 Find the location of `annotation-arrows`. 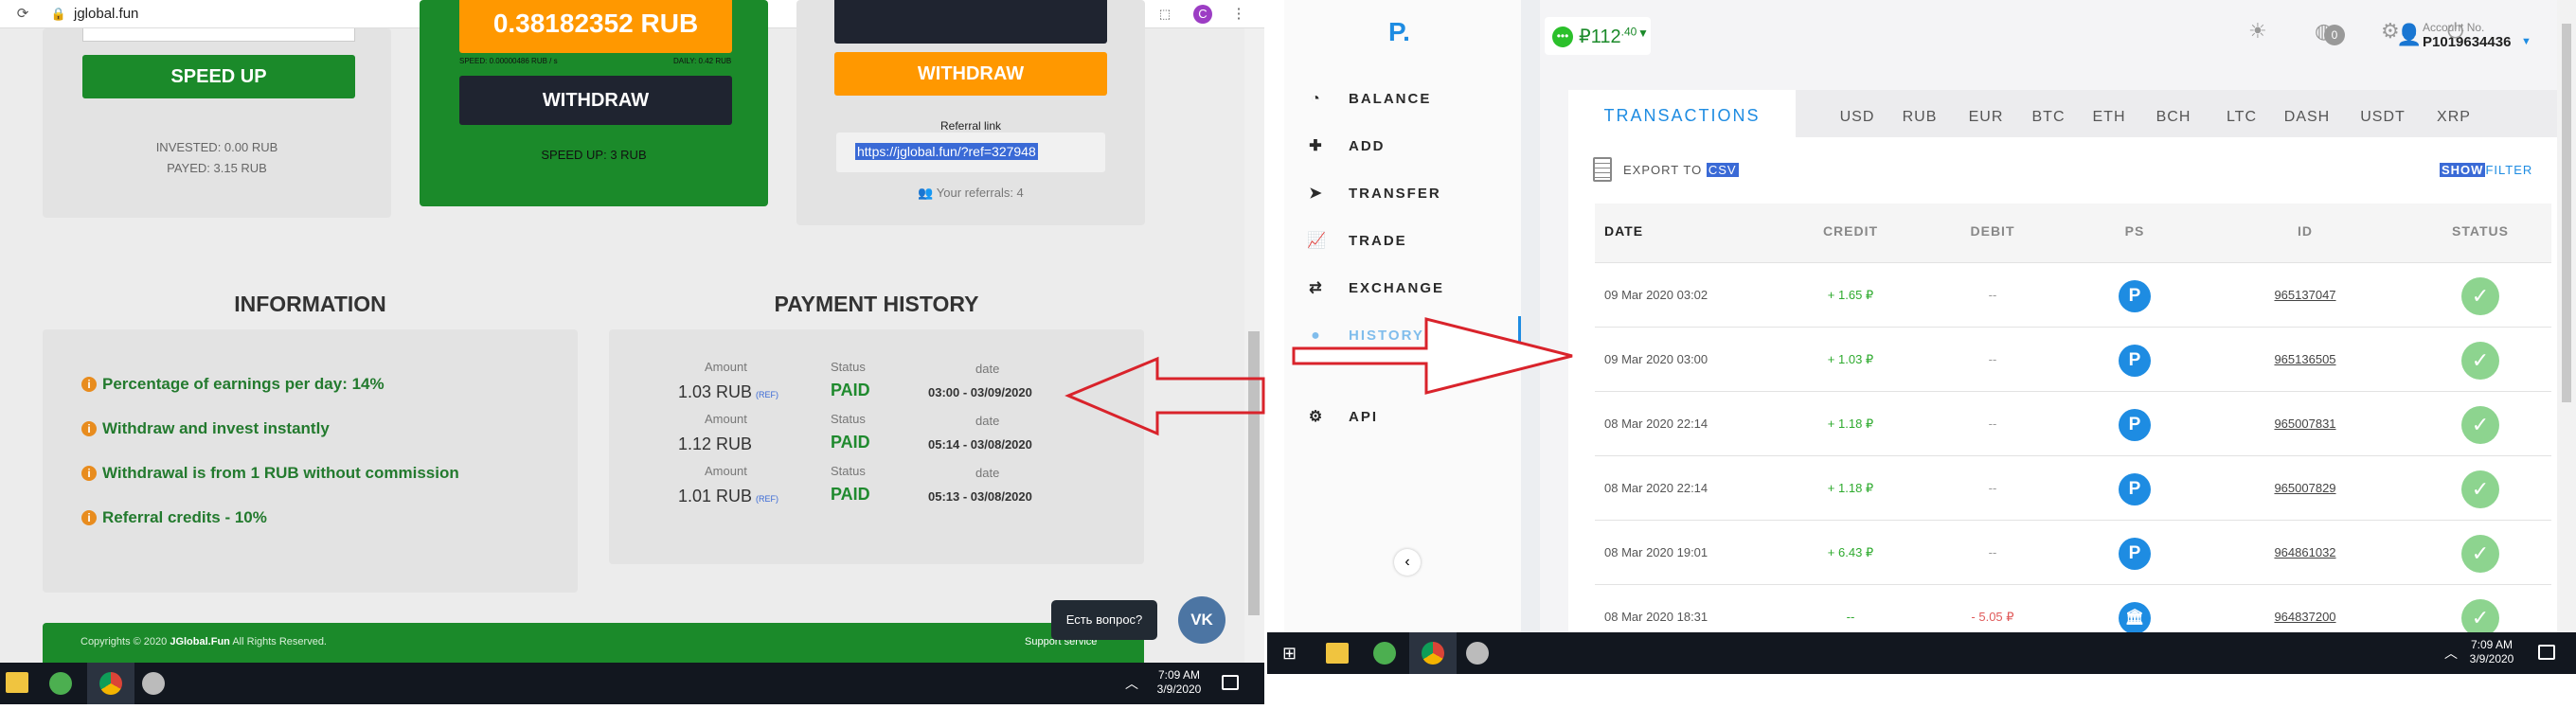

annotation-arrows is located at coordinates (1318, 376).